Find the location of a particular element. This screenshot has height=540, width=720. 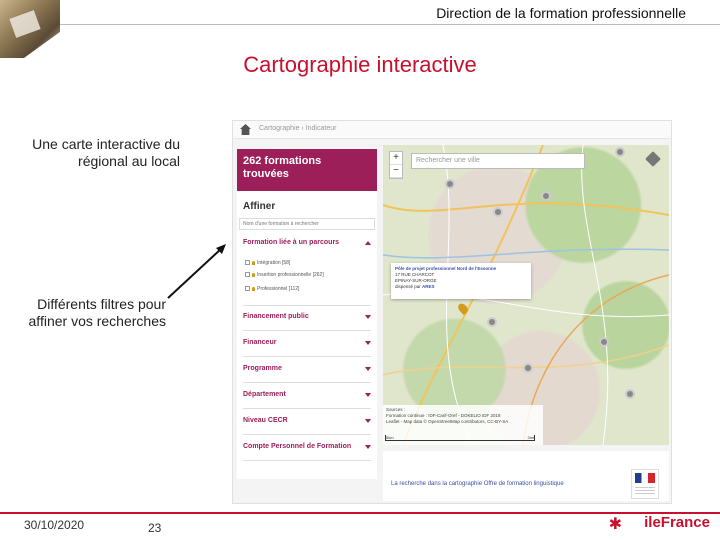

filter-label: Compte Personnel de Formation is located at coordinates (297, 446).